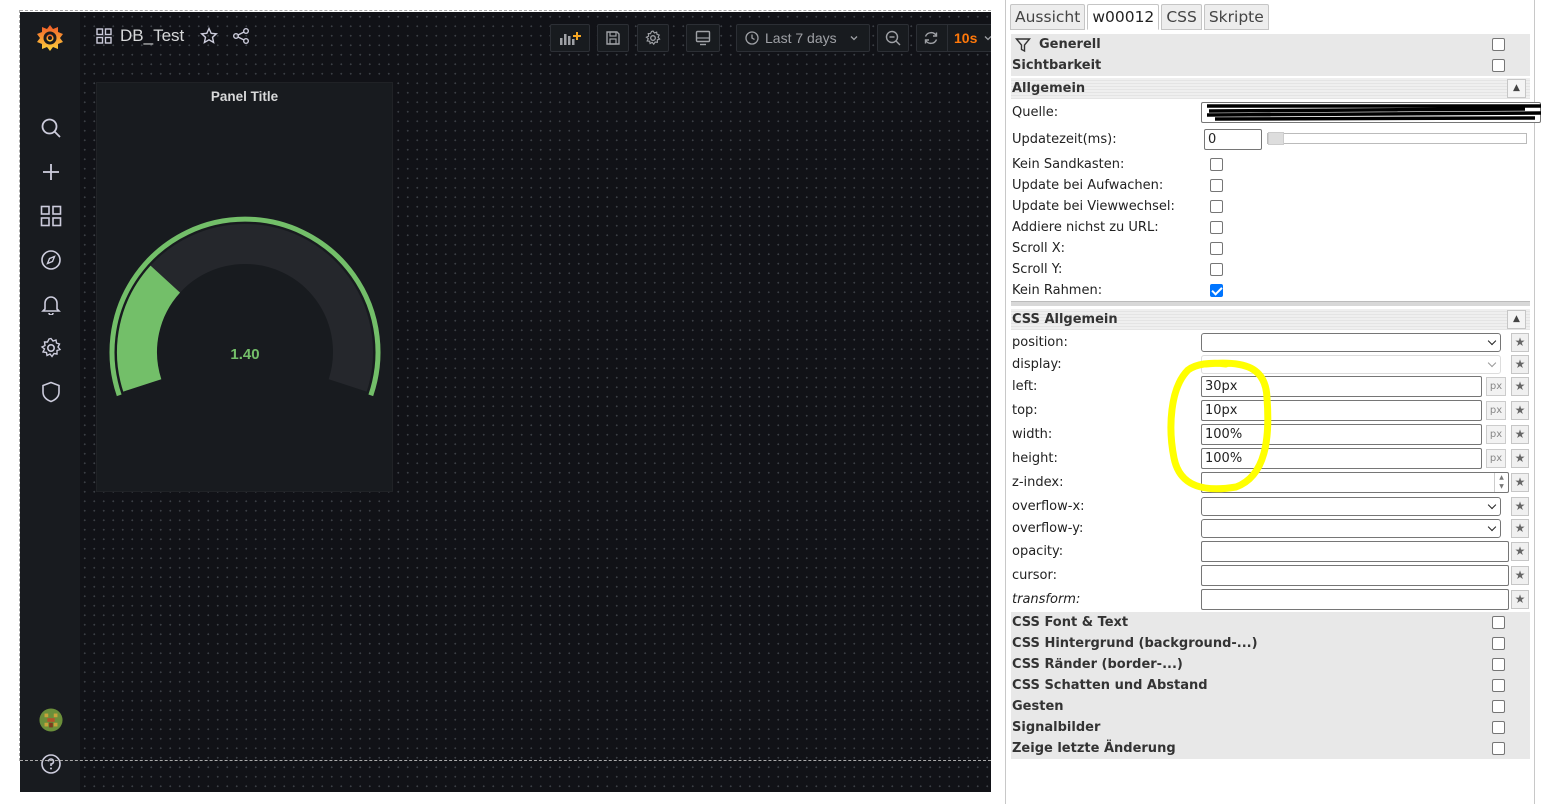  I want to click on section-css-raender: CSS Ränder (border-...), so click(1270, 664).